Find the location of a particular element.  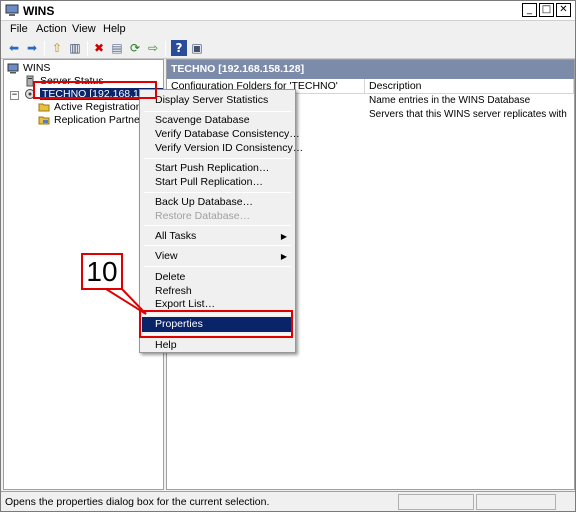

refresh-icon: ⟳ is located at coordinates (135, 48).